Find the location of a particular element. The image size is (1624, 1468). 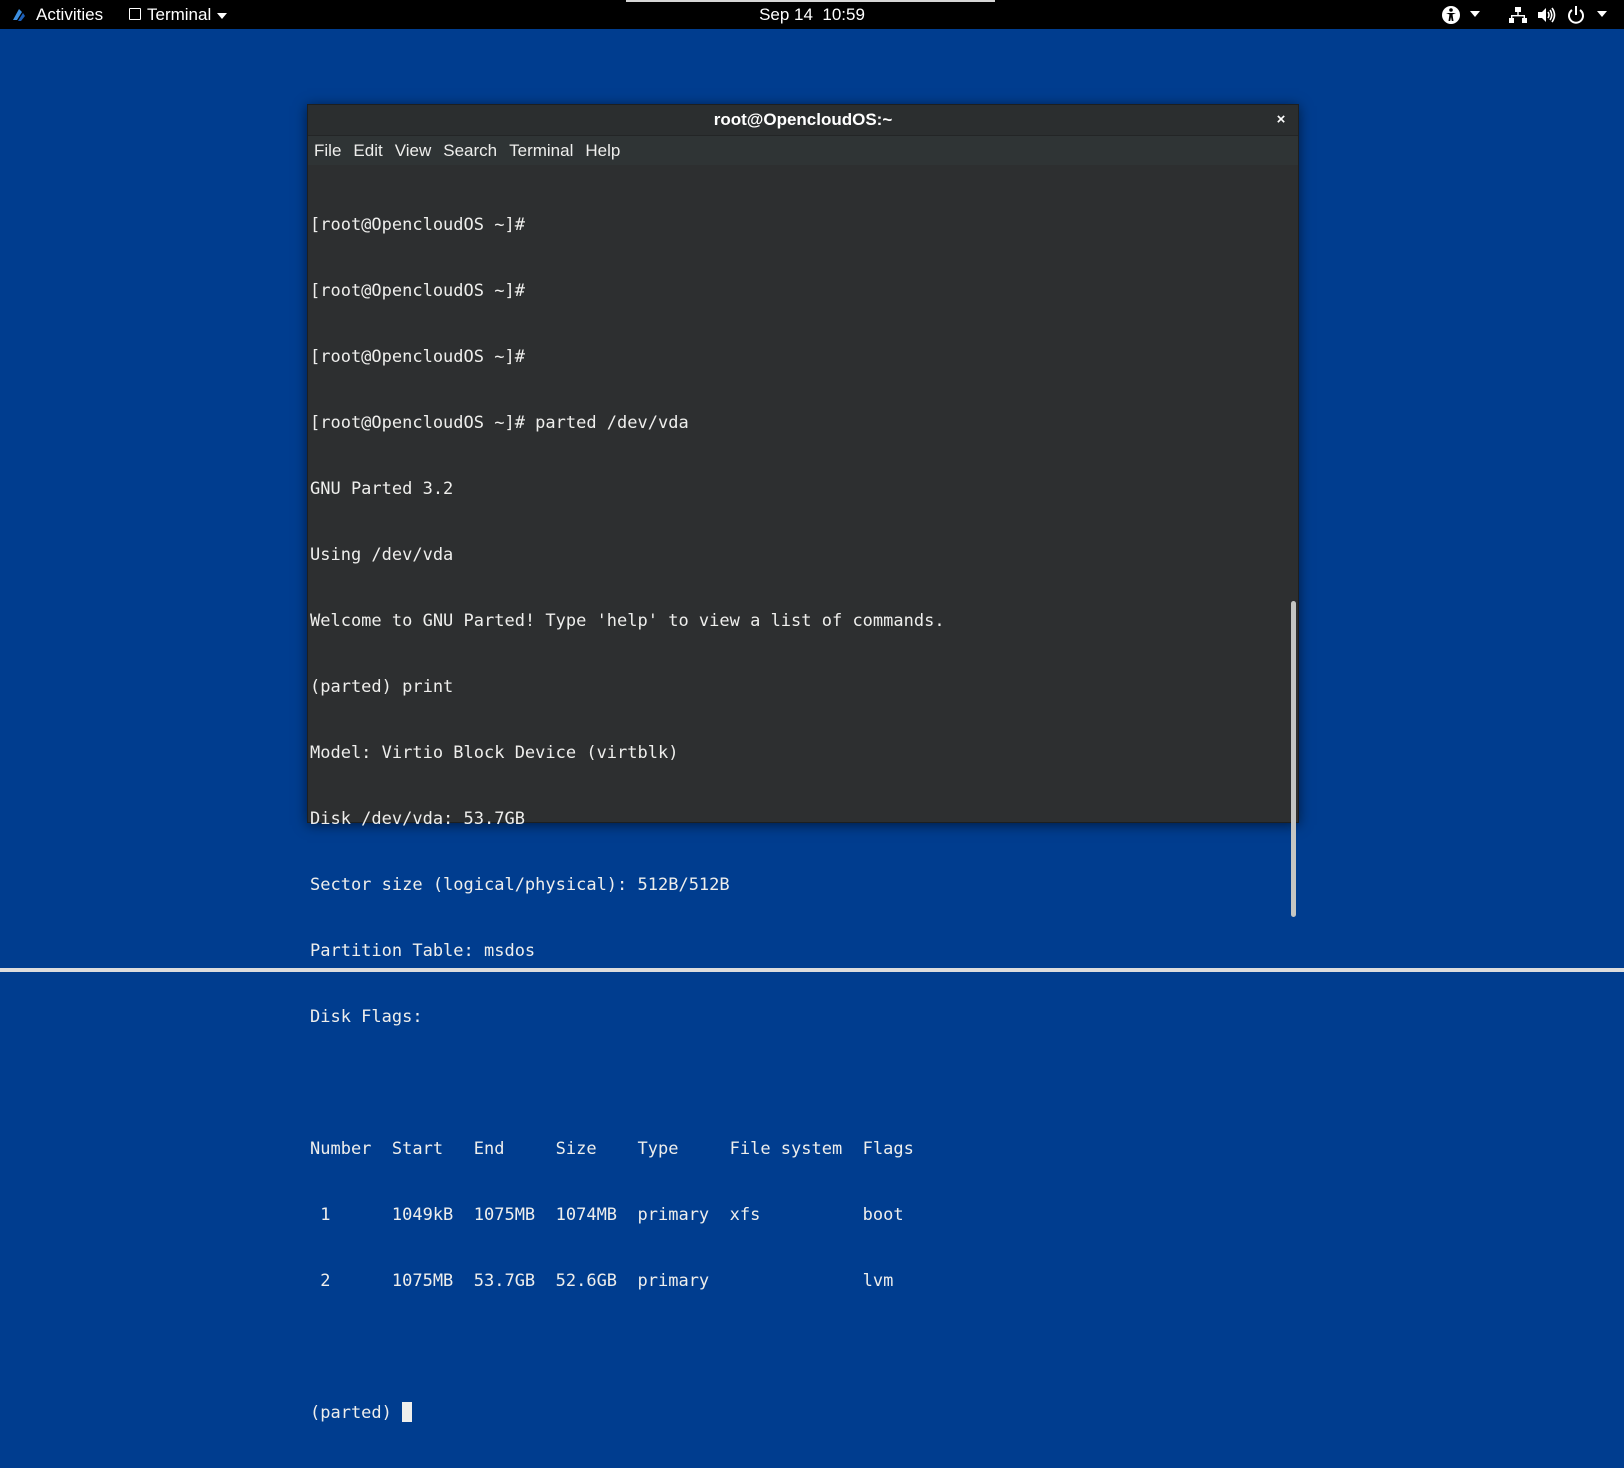

chevron-down-icon is located at coordinates (222, 15).